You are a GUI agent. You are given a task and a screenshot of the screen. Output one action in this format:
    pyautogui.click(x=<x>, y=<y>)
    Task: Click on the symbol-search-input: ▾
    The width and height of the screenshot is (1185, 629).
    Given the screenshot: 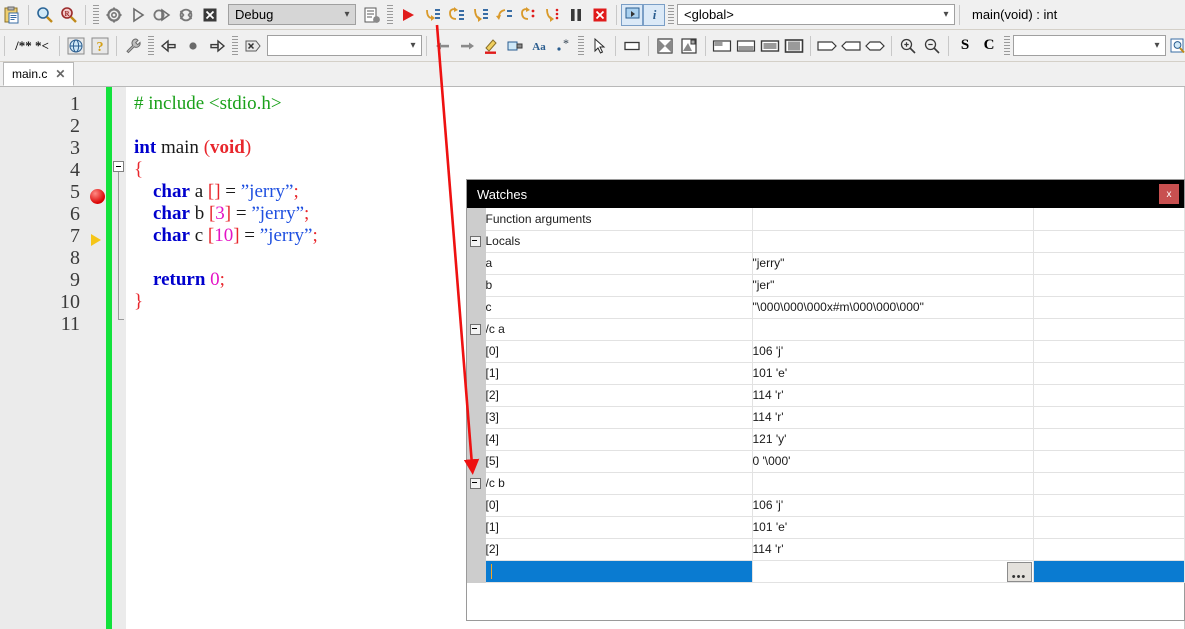 What is the action you would take?
    pyautogui.click(x=1089, y=45)
    